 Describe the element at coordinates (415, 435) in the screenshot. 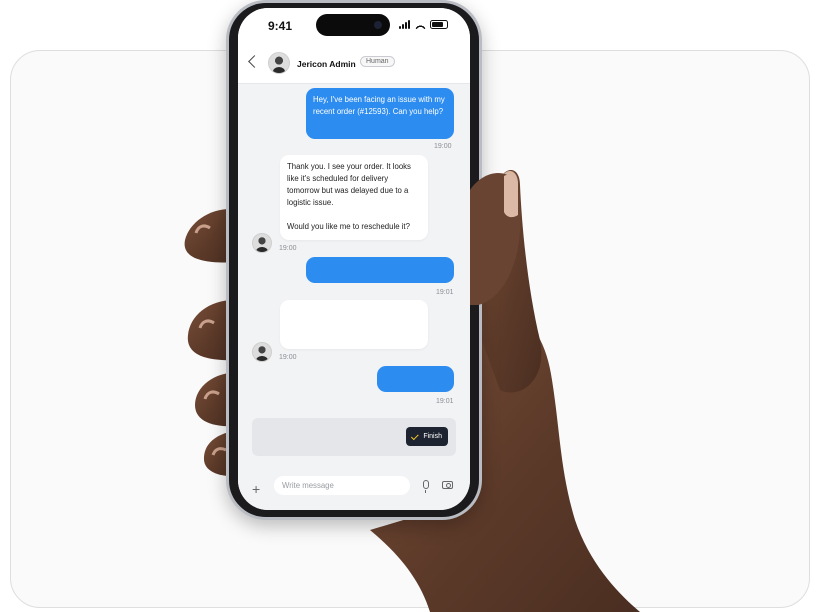

I see `check-icon` at that location.